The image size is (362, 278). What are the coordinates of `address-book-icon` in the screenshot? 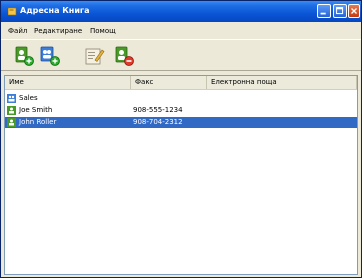 It's located at (12, 11).